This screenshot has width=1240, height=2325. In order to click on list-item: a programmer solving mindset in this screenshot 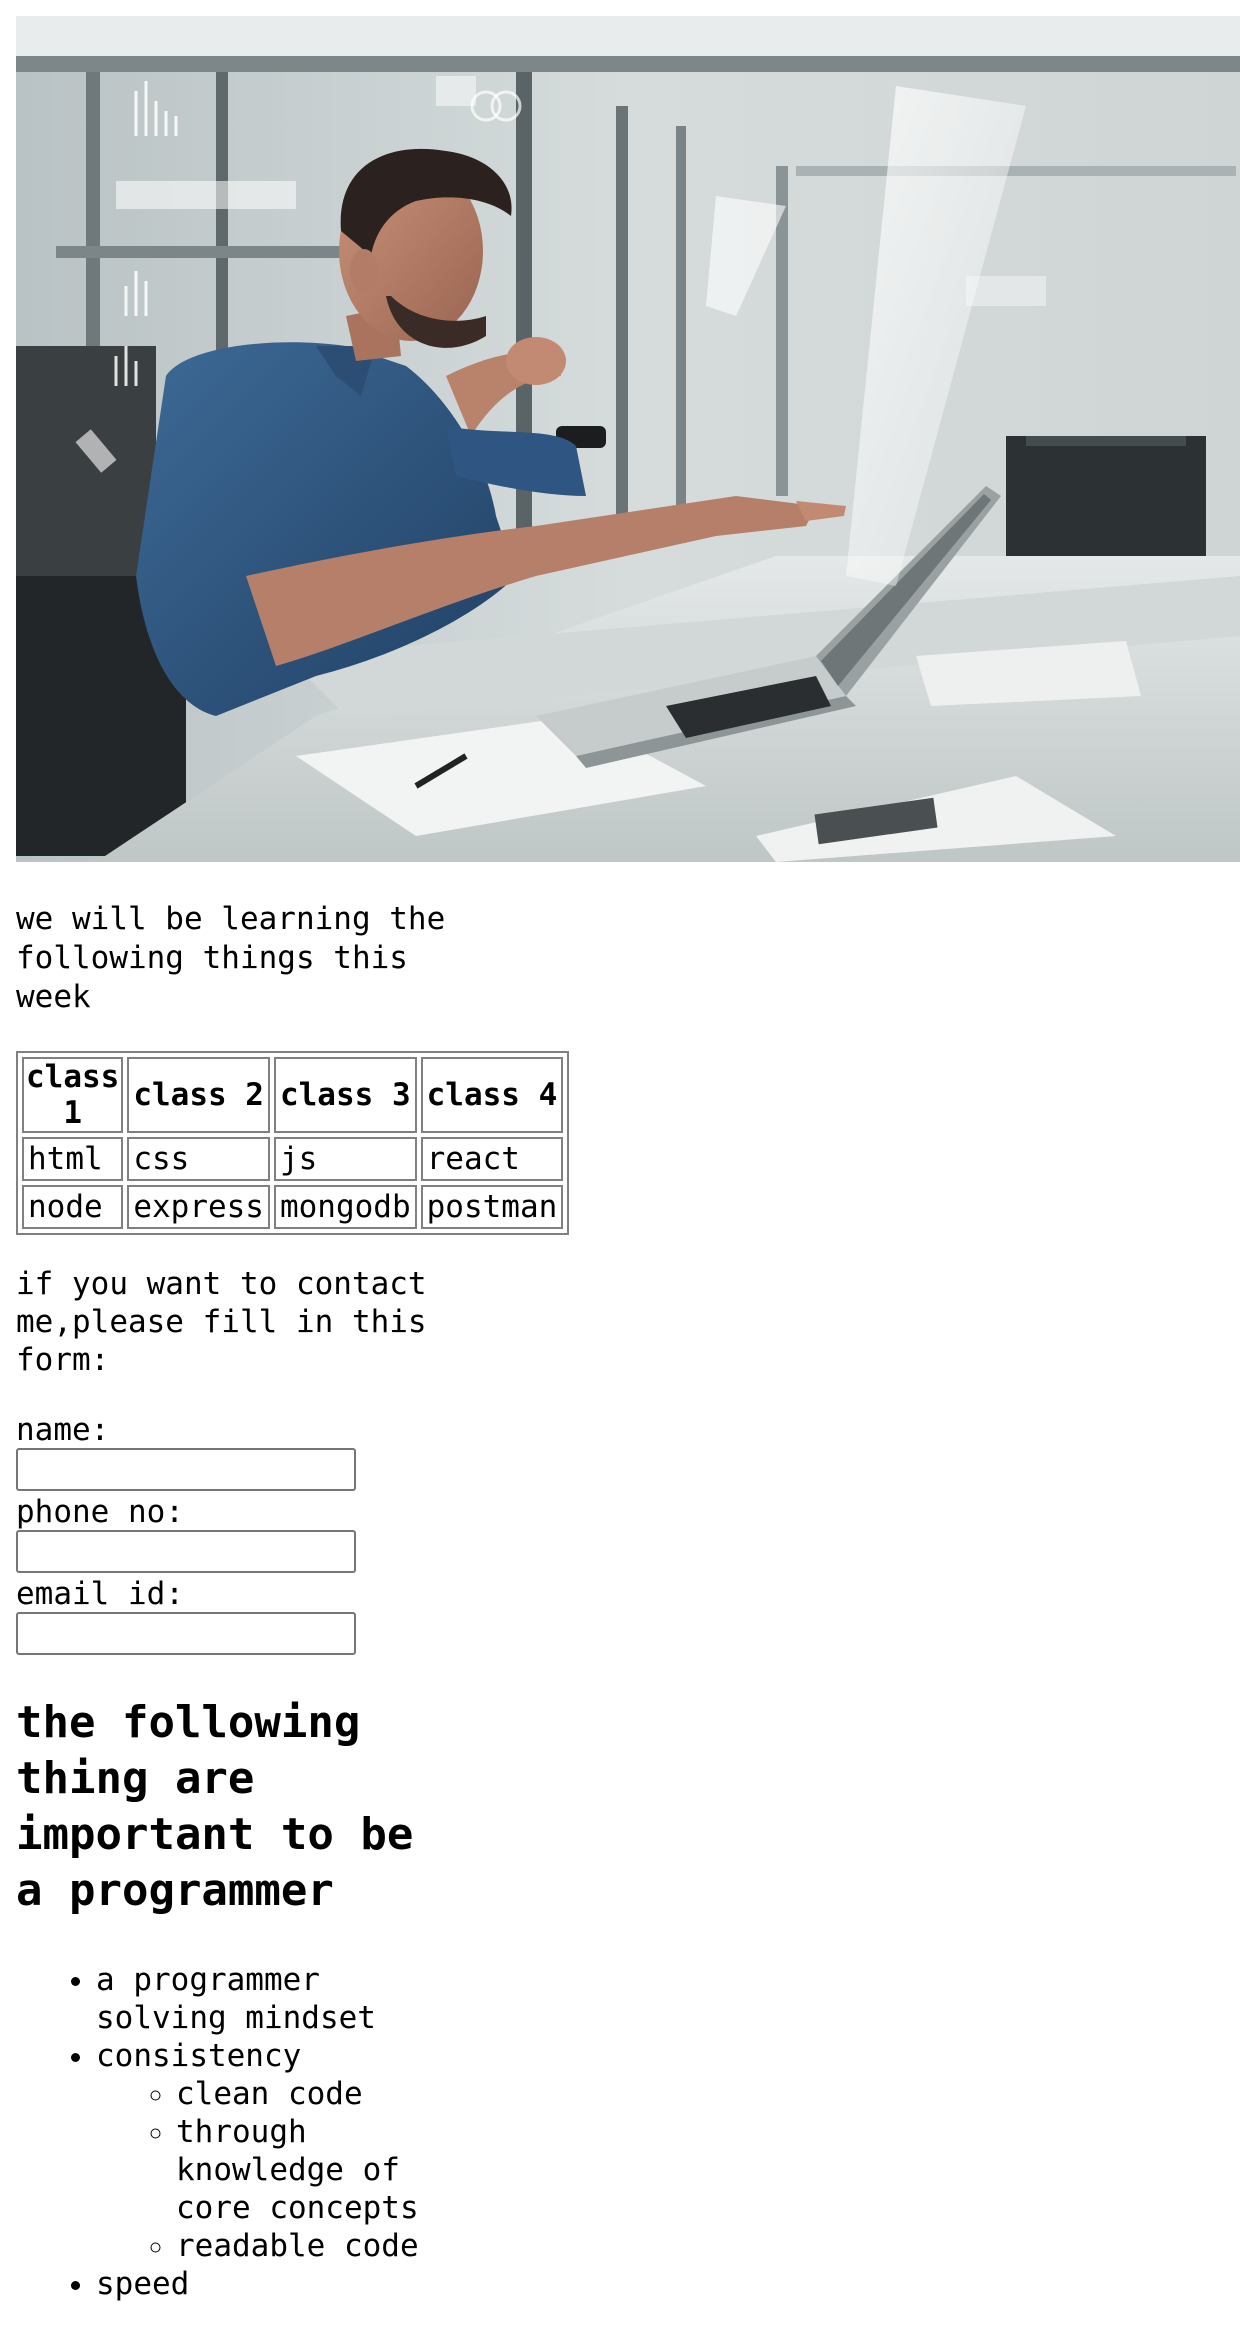, I will do `click(266, 1999)`.